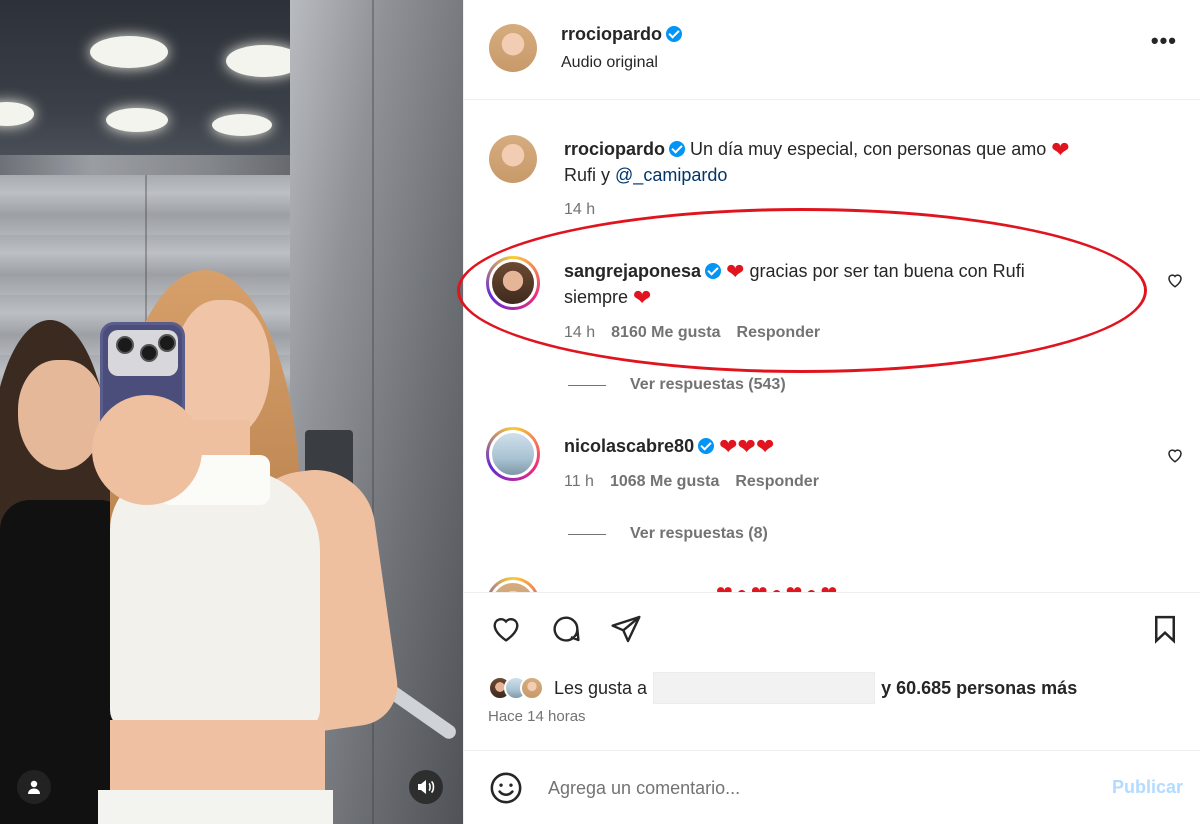 Image resolution: width=1200 pixels, height=824 pixels. Describe the element at coordinates (61, 415) in the screenshot. I see `person-left-face` at that location.